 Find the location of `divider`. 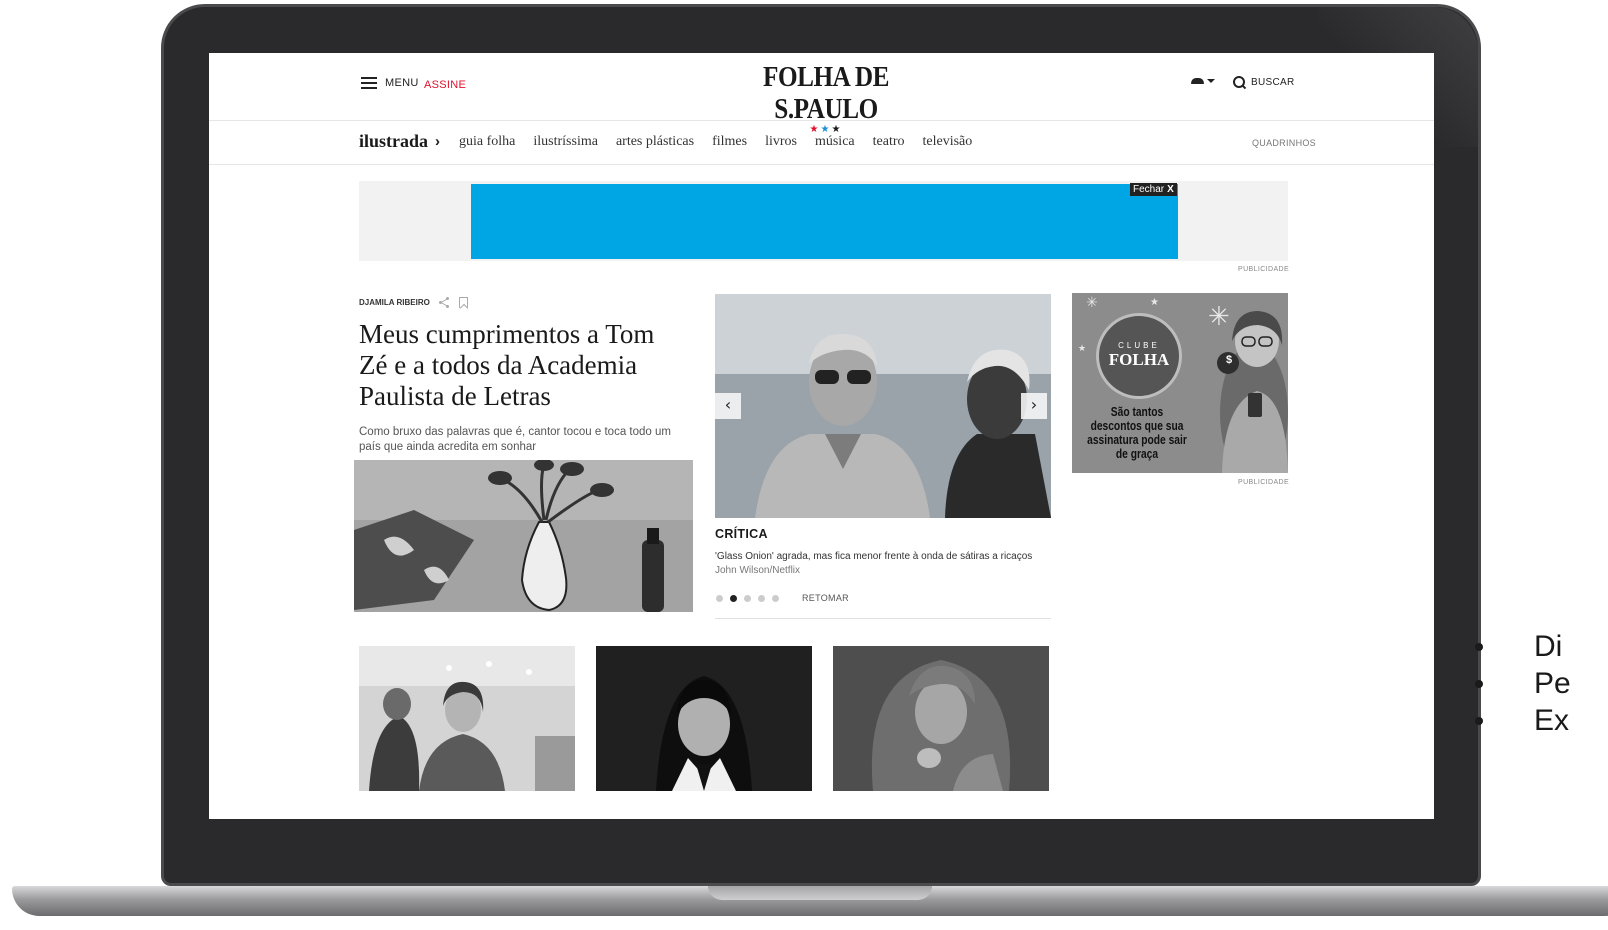

divider is located at coordinates (883, 618).